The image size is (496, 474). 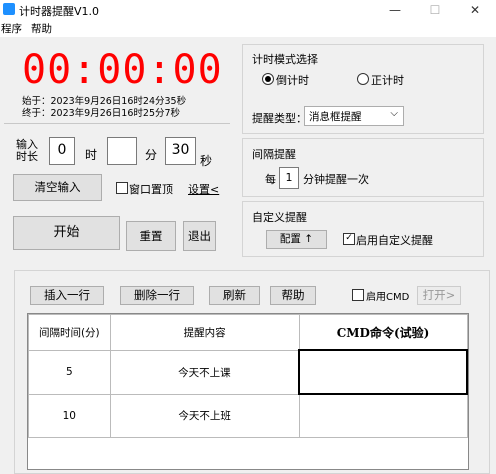 What do you see at coordinates (11, 28) in the screenshot?
I see `menu-program: 程序` at bounding box center [11, 28].